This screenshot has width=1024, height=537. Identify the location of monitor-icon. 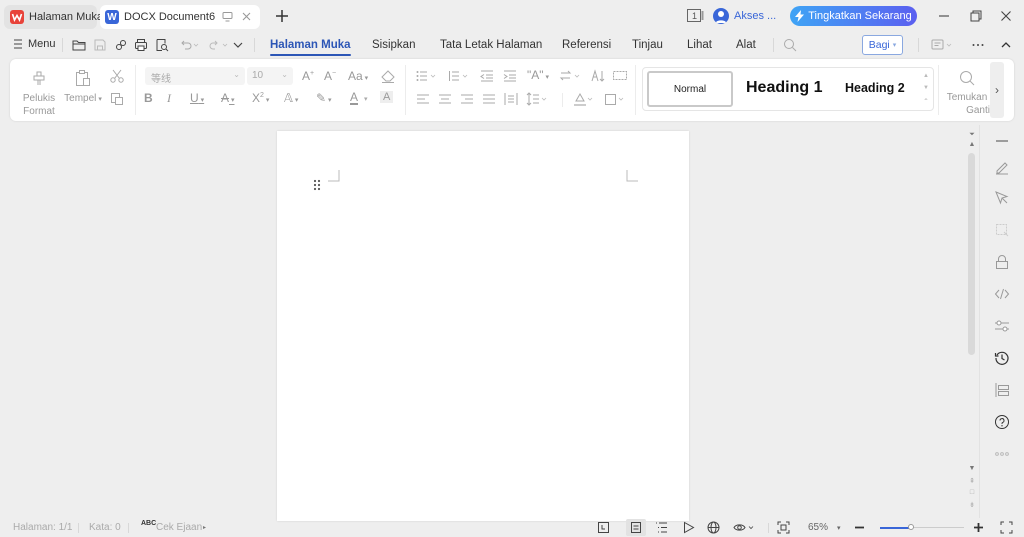
(227, 16).